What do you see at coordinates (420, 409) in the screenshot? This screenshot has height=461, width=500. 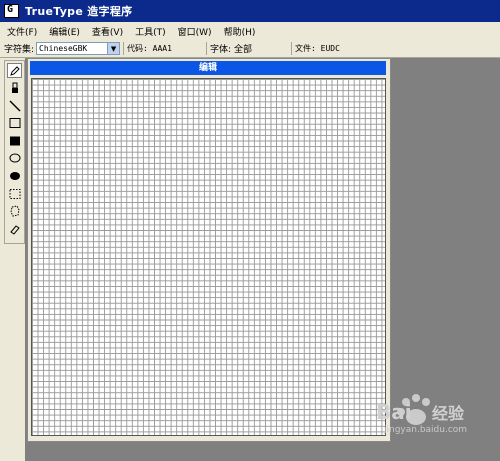 I see `baidu-watermark-logo: Bai 经验` at bounding box center [420, 409].